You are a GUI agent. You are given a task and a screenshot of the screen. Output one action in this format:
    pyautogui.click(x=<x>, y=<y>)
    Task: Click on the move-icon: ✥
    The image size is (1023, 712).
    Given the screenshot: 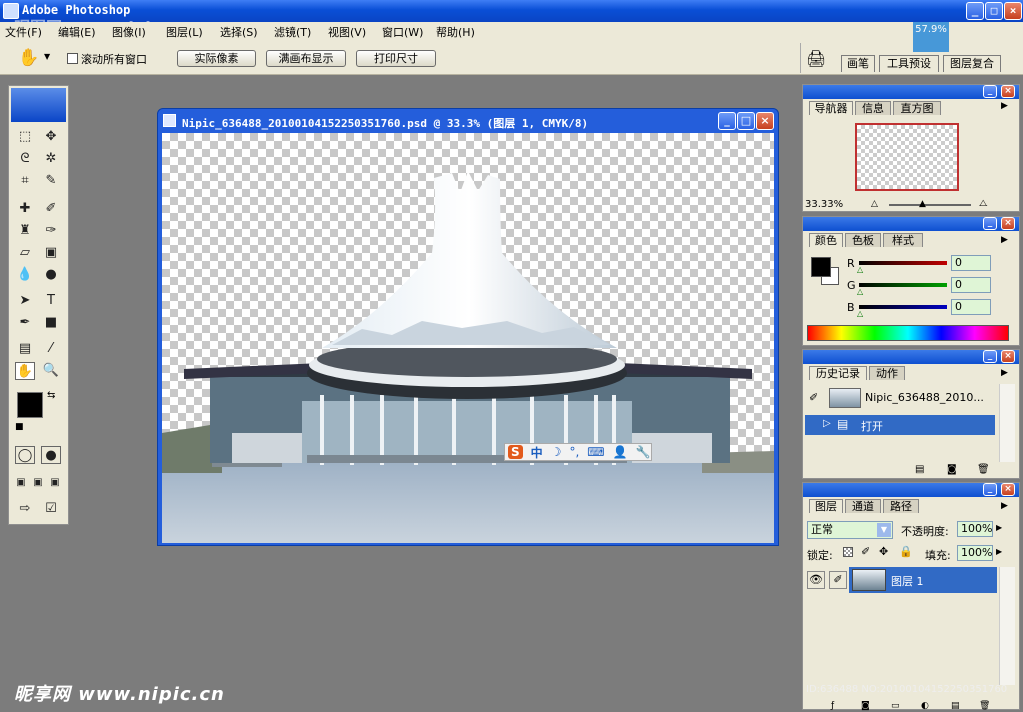 What is the action you would take?
    pyautogui.click(x=51, y=137)
    